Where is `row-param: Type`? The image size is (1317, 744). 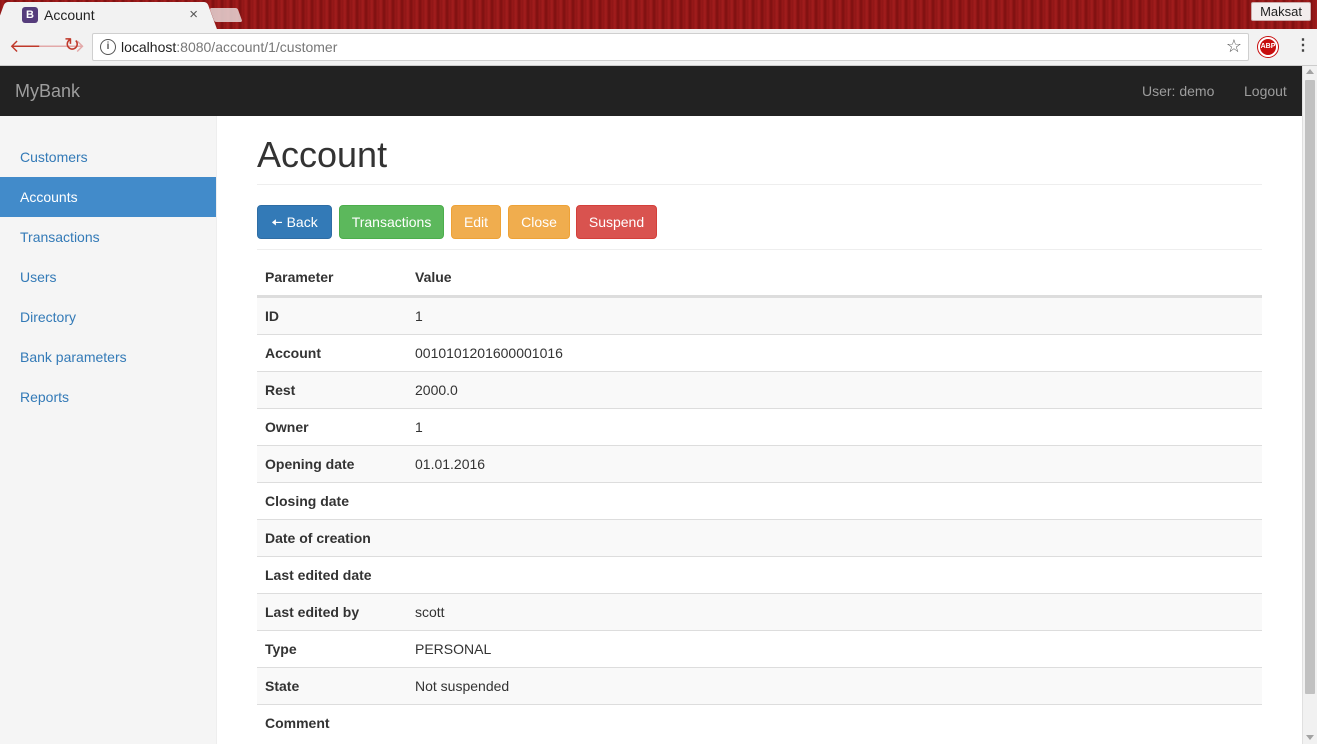 row-param: Type is located at coordinates (281, 649).